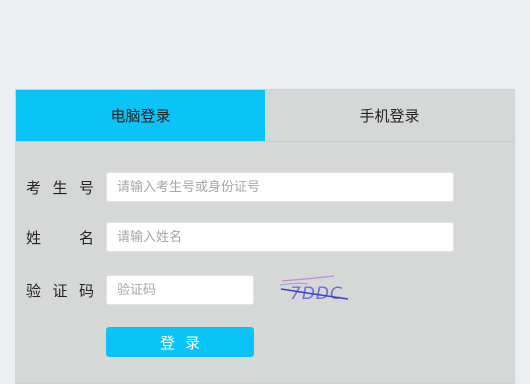 This screenshot has width=530, height=384. What do you see at coordinates (180, 342) in the screenshot?
I see `login-button: 登录` at bounding box center [180, 342].